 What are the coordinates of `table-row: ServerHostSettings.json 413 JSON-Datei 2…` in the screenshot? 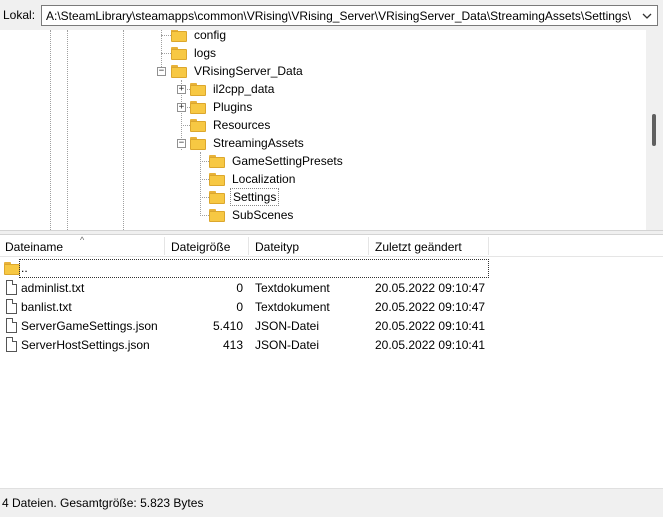 It's located at (331, 345).